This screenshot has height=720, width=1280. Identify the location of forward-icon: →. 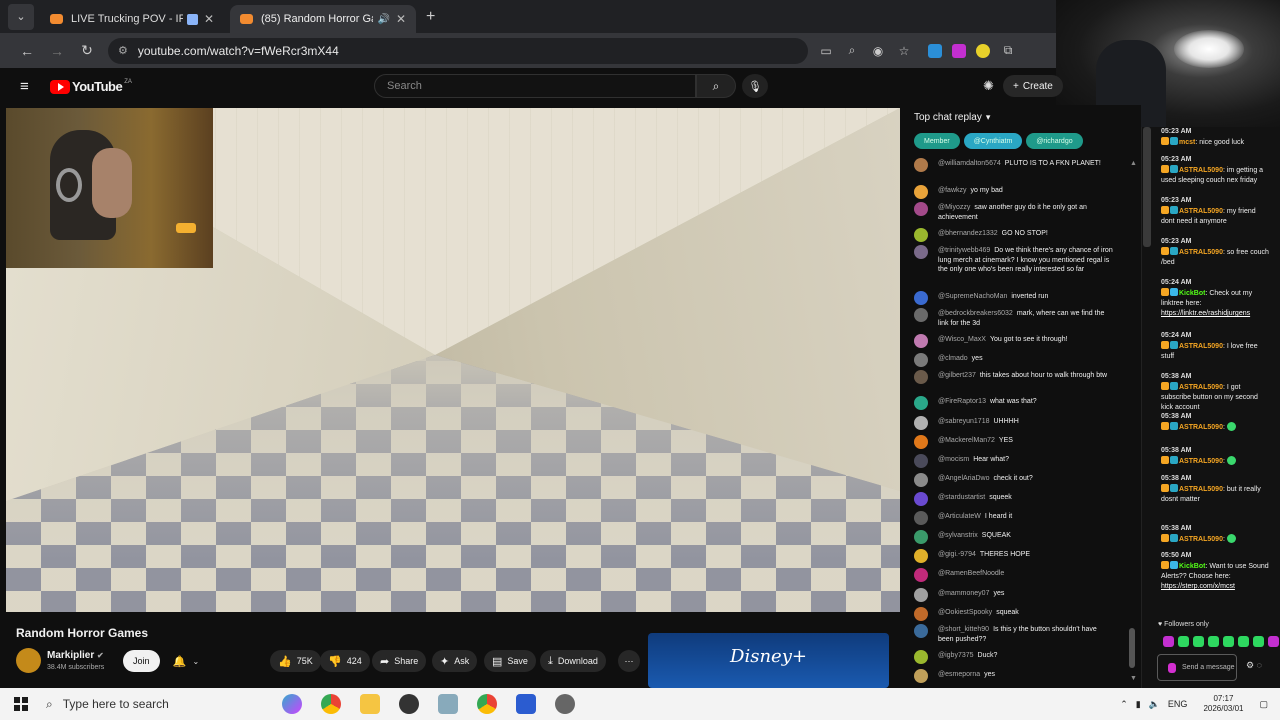
(57, 51).